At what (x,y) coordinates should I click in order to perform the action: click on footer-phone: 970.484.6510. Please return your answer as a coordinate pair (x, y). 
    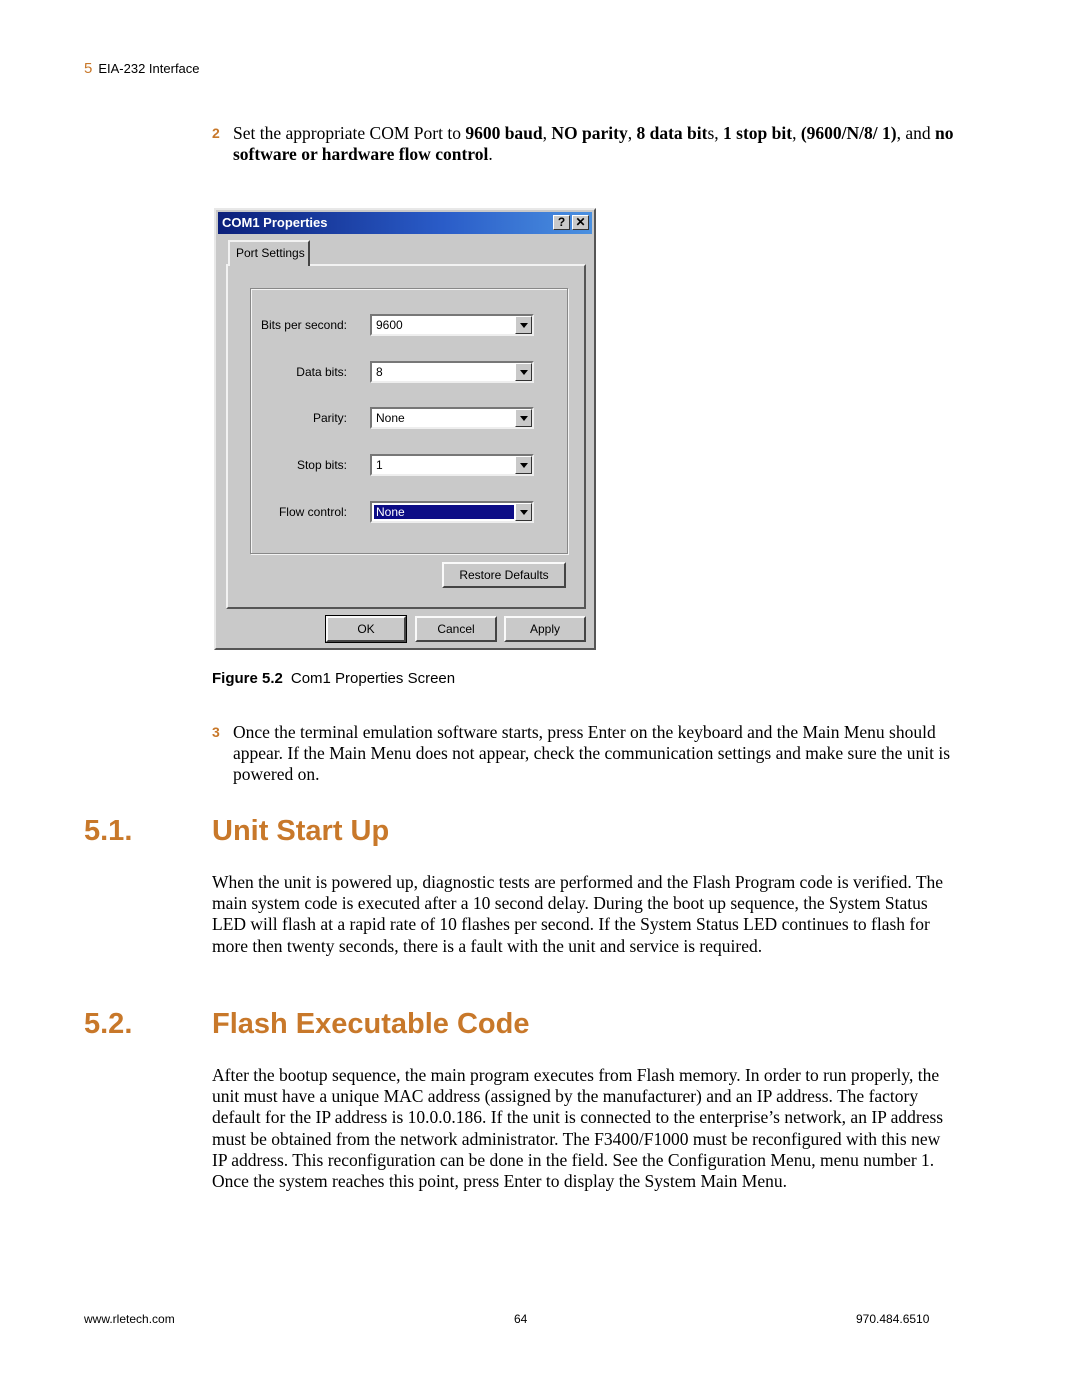
    Looking at the image, I should click on (893, 1319).